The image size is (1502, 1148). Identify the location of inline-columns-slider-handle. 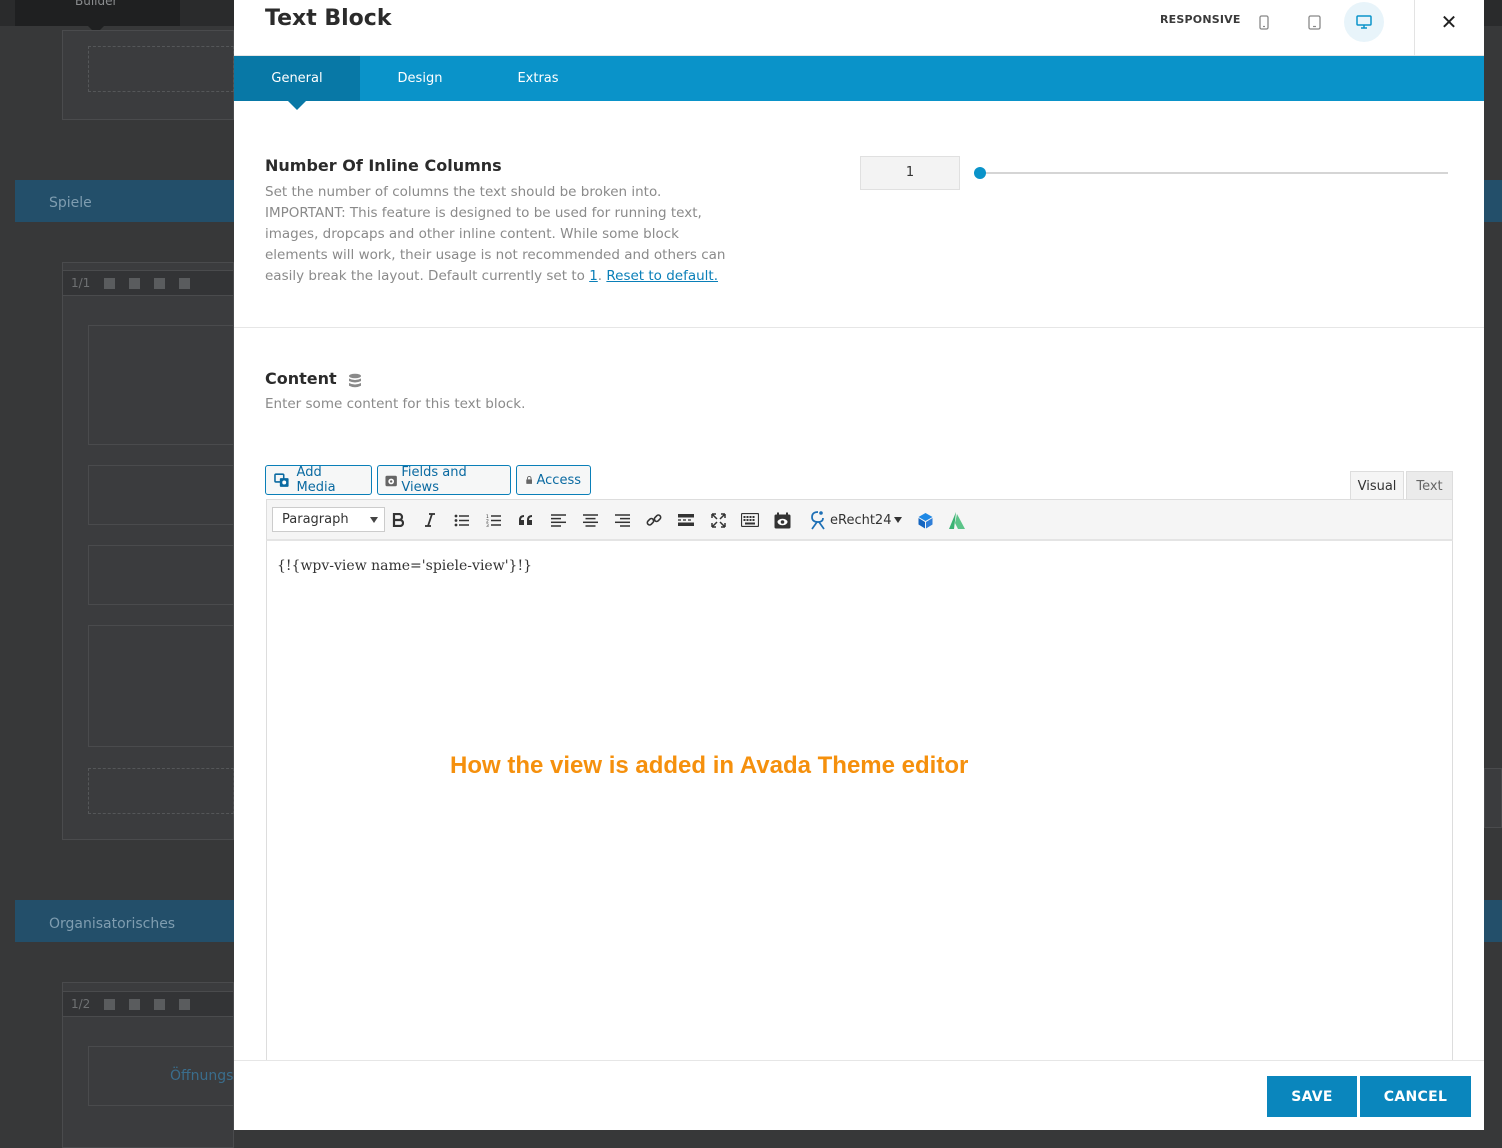
(980, 173).